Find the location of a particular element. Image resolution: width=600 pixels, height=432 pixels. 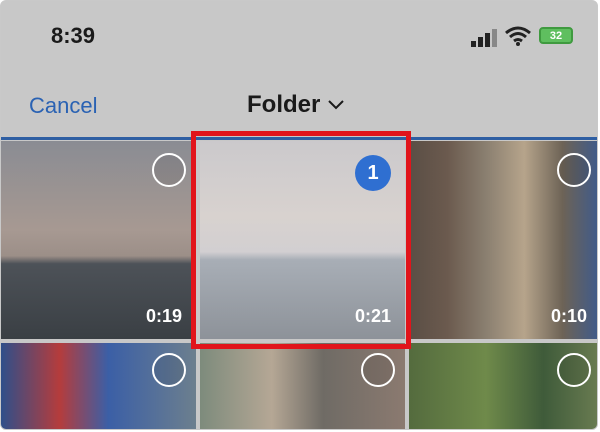

folder-selector: Folder is located at coordinates (296, 105).